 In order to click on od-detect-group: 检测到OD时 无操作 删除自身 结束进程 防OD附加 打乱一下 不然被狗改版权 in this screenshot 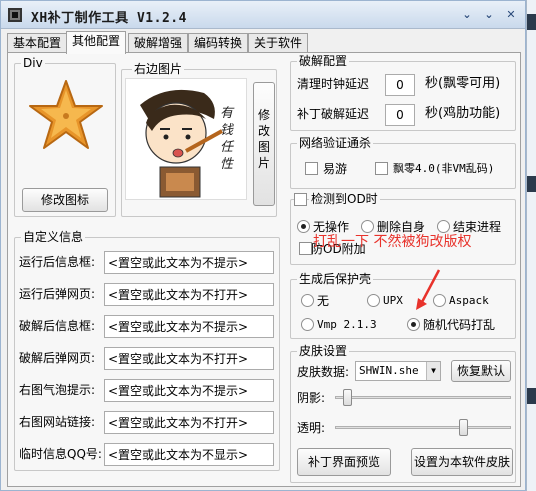, I will do `click(403, 228)`.